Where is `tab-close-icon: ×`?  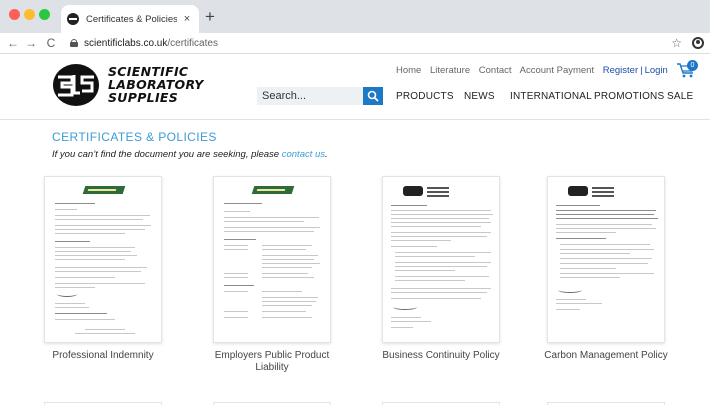
tab-close-icon: × is located at coordinates (187, 19).